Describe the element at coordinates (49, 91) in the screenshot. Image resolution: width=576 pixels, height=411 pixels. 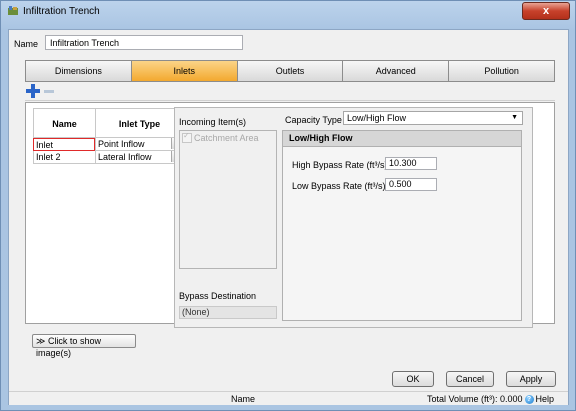
I see `minus-icon` at that location.